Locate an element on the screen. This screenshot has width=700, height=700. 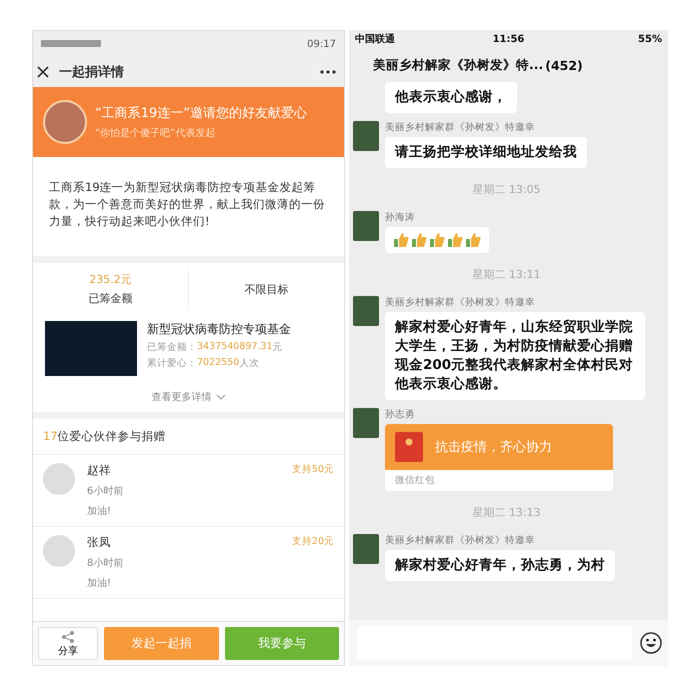
raised-total: 3437540897.31 is located at coordinates (235, 347).